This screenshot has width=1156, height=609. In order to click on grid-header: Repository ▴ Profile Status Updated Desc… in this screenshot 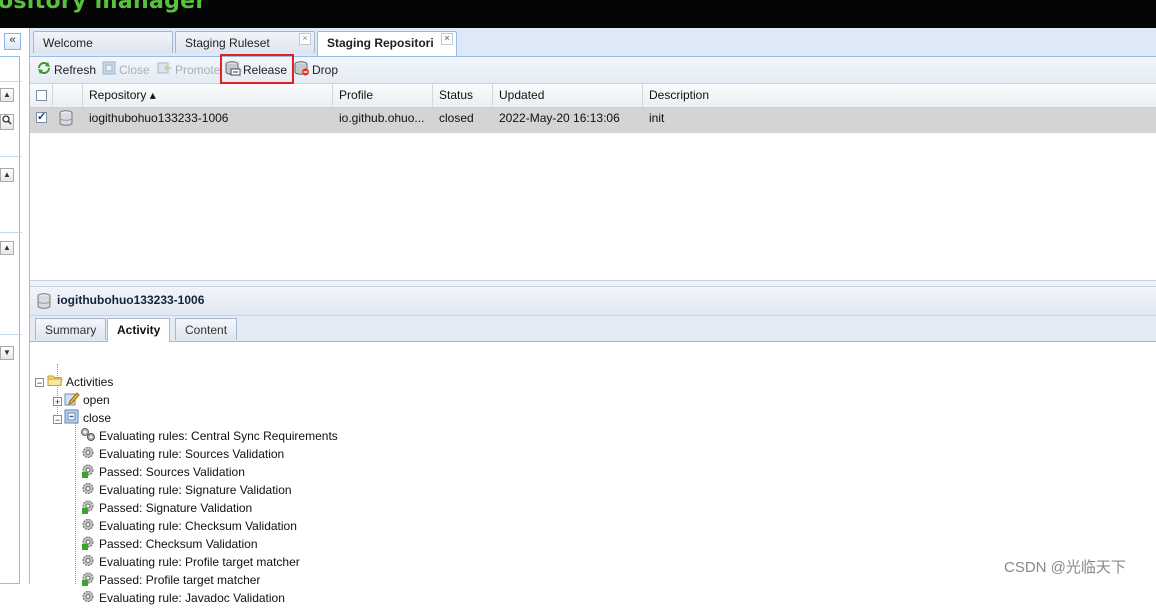, I will do `click(593, 96)`.